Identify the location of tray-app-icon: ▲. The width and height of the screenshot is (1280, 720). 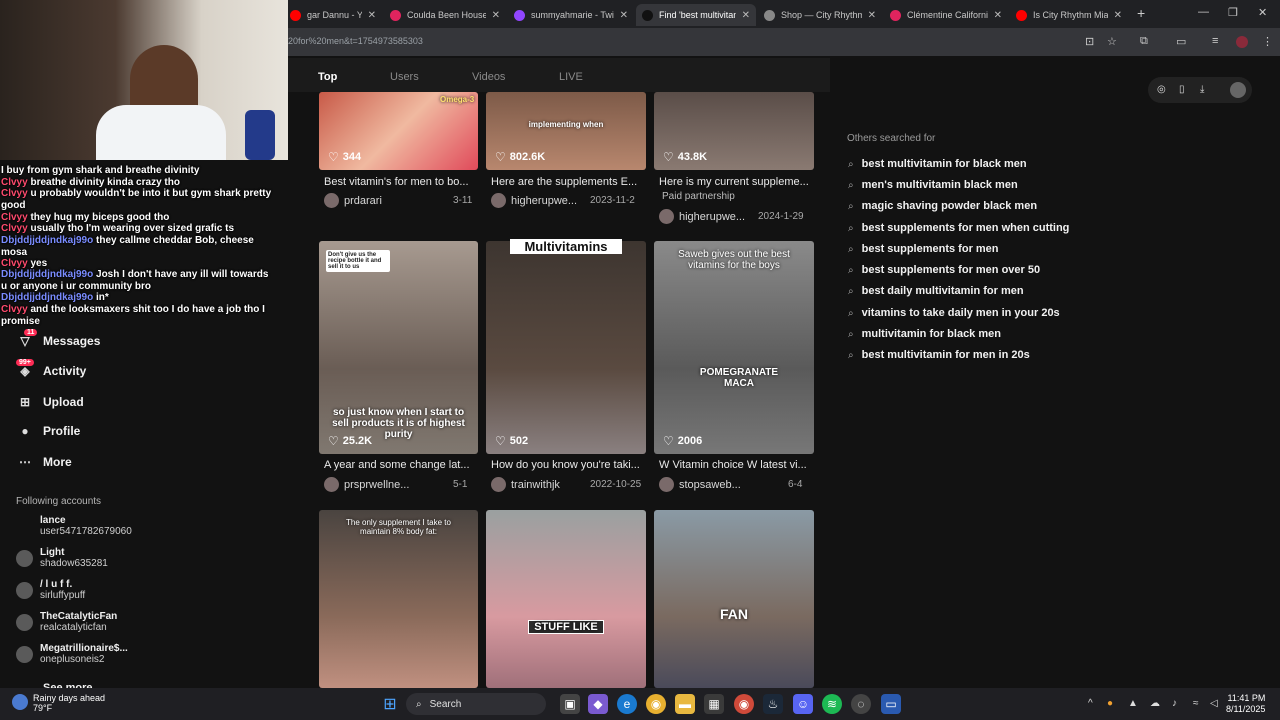
(1133, 703).